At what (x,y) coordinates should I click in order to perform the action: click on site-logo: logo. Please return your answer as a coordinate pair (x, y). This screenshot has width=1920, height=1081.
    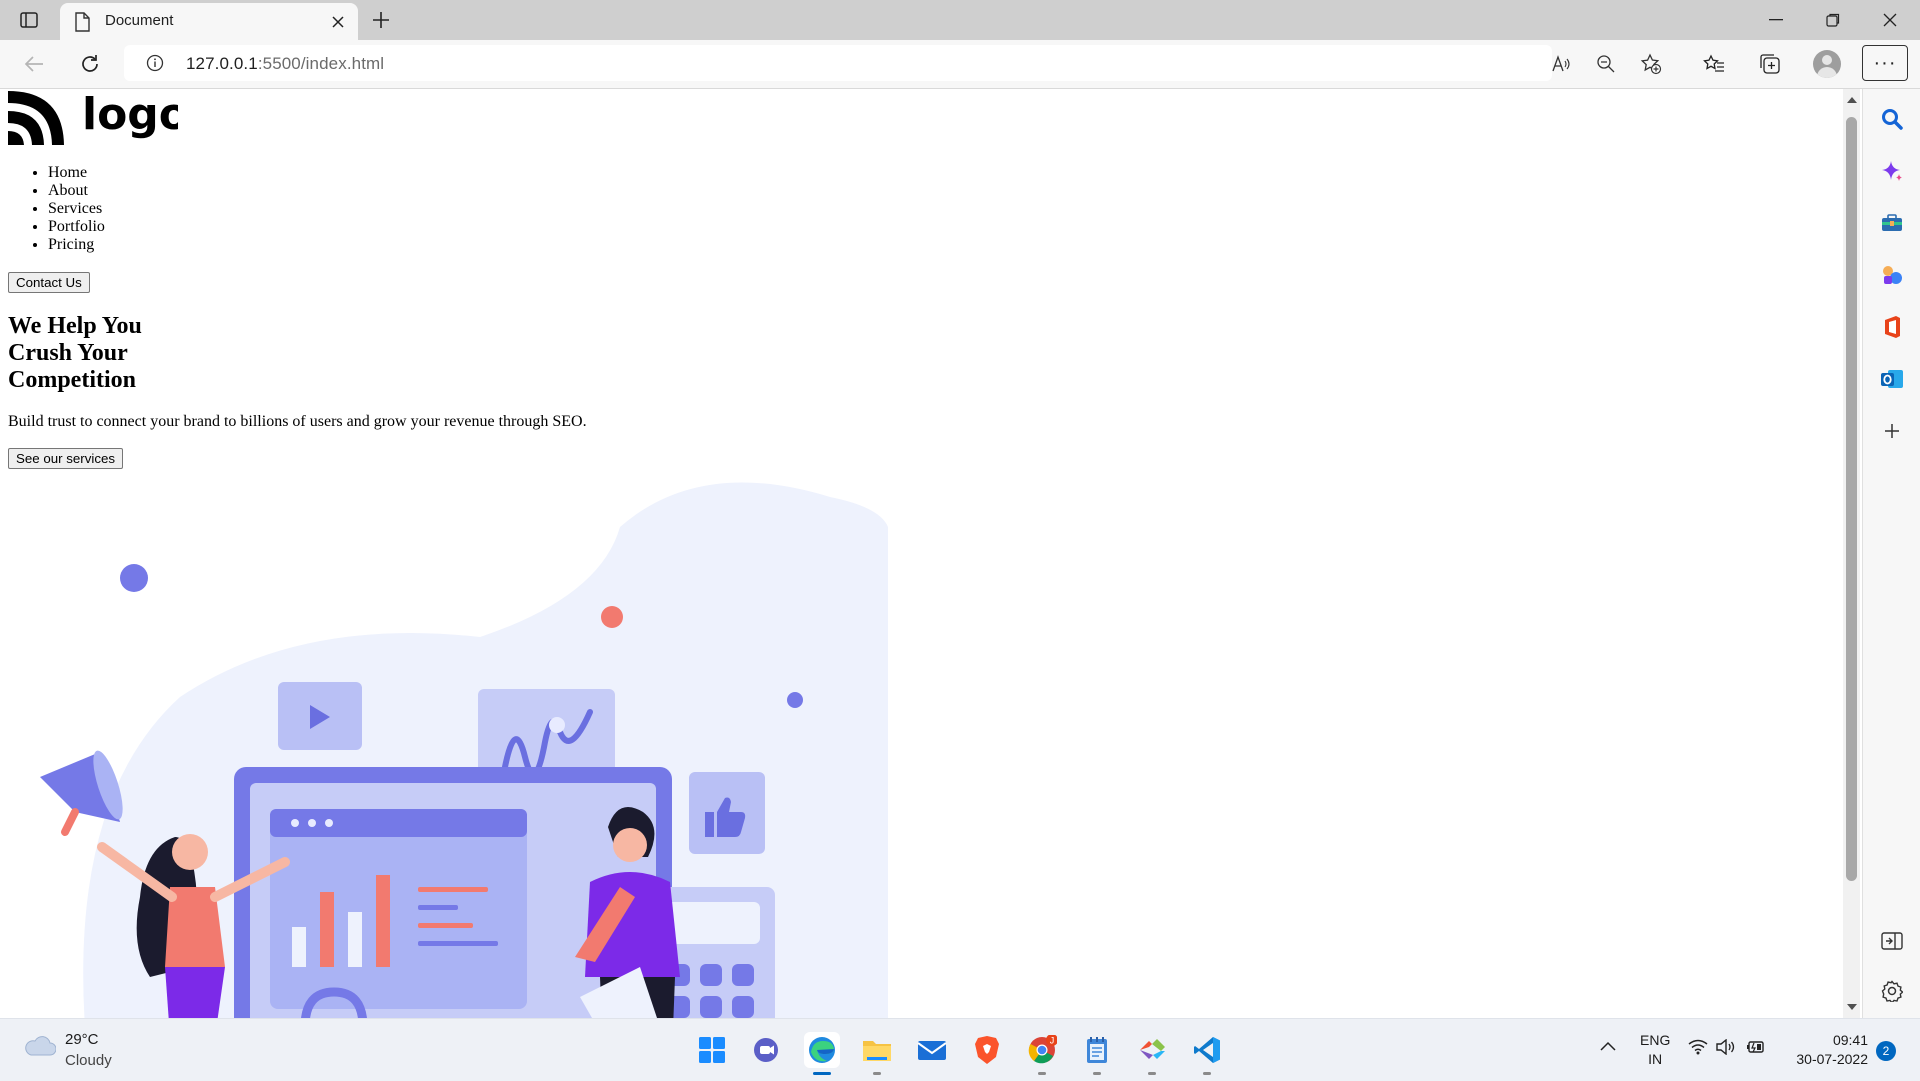
    Looking at the image, I should click on (98, 120).